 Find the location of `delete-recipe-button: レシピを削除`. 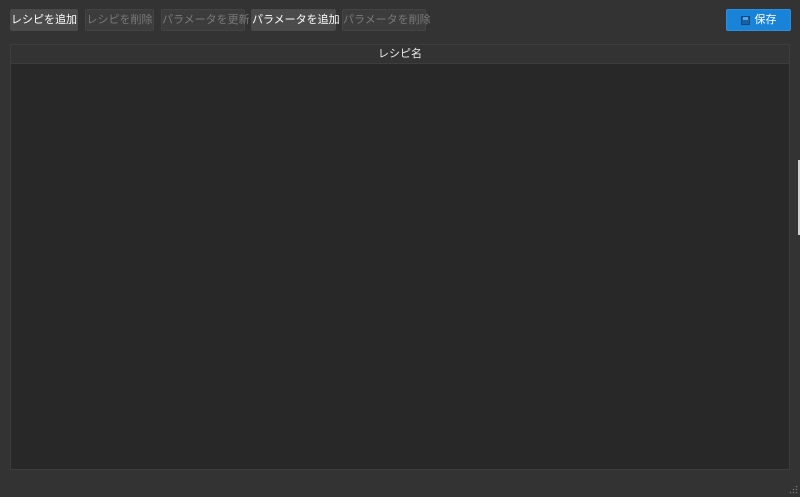

delete-recipe-button: レシピを削除 is located at coordinates (119, 20).